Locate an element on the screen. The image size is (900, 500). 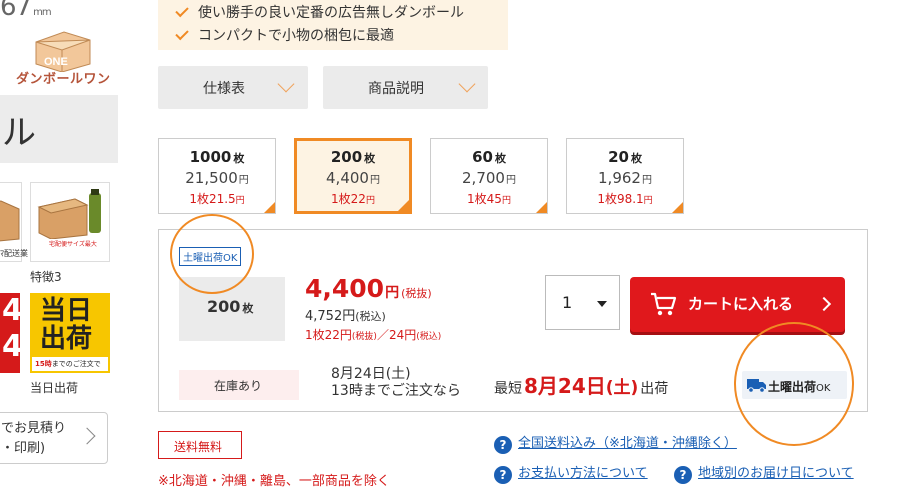
add-to-cart-button: カートに入れる is located at coordinates (737, 304).